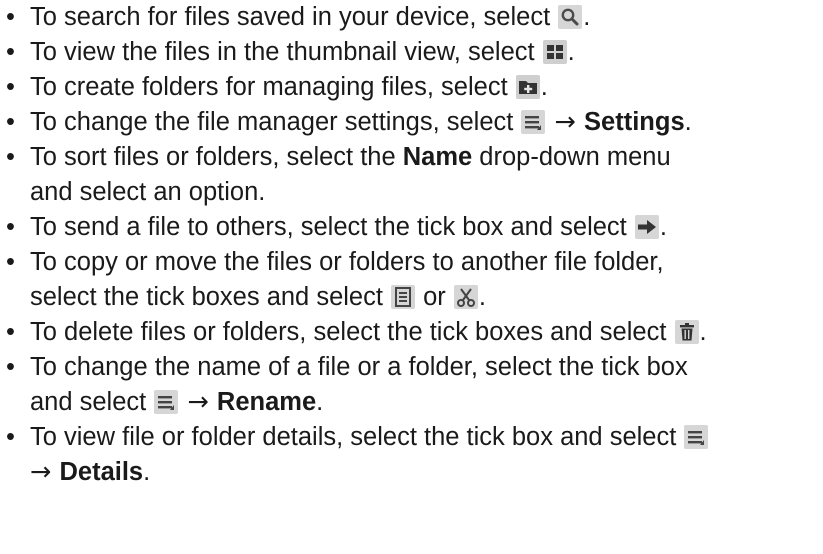 The image size is (823, 554). Describe the element at coordinates (686, 332) in the screenshot. I see `delete-trash-icon` at that location.